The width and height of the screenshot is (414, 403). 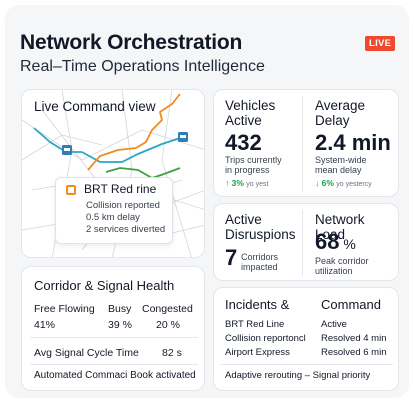 What do you see at coordinates (351, 304) in the screenshot?
I see `command-title: Command` at bounding box center [351, 304].